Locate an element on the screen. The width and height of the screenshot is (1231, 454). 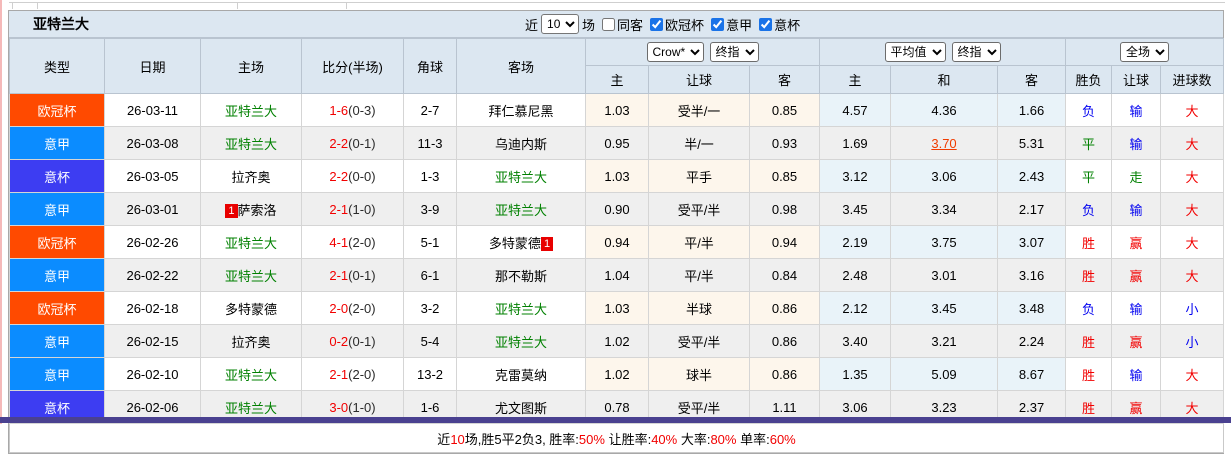
avg-odds: 3.34 is located at coordinates (944, 209).